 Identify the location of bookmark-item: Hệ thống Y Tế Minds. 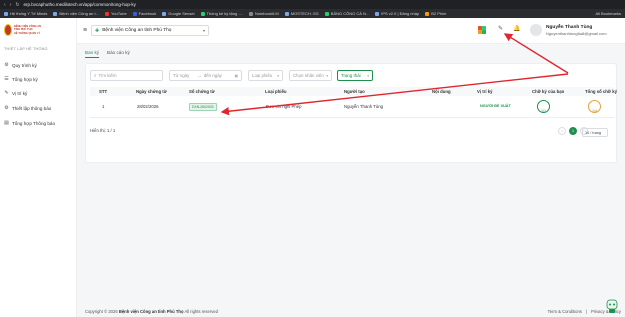
(25, 13).